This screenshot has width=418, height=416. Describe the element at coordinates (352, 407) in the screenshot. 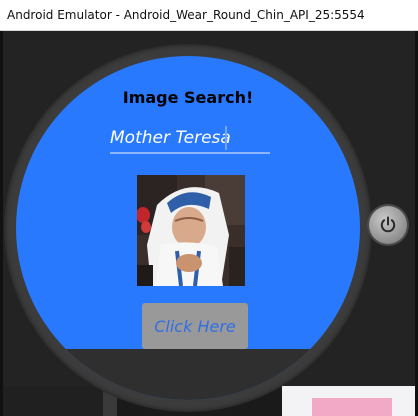

I see `background-window-accent` at that location.